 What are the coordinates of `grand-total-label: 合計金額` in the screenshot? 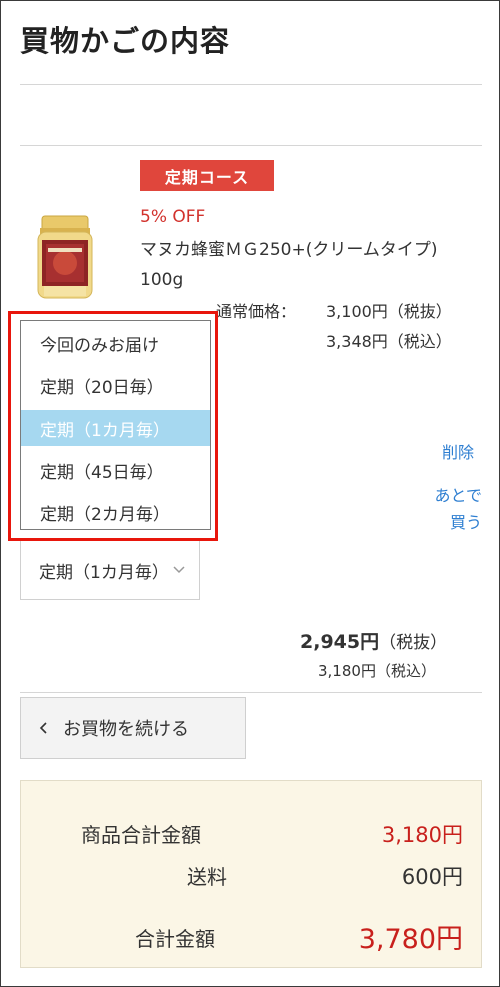 It's located at (175, 939).